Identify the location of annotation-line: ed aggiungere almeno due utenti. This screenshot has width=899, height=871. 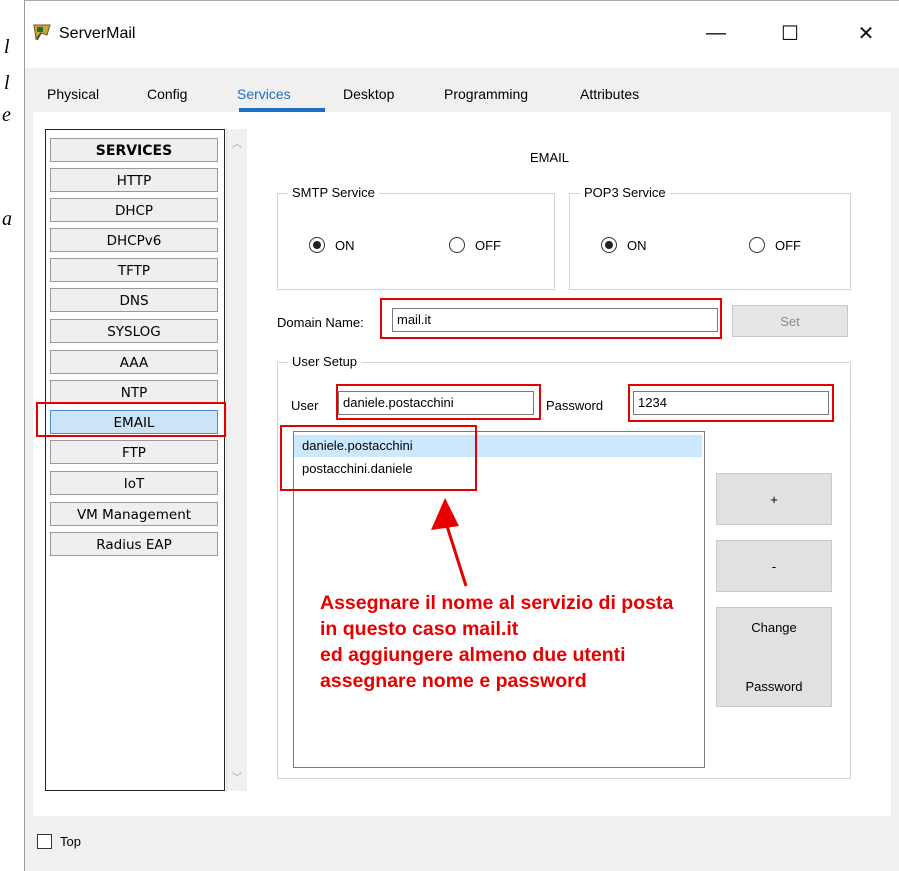
(473, 655).